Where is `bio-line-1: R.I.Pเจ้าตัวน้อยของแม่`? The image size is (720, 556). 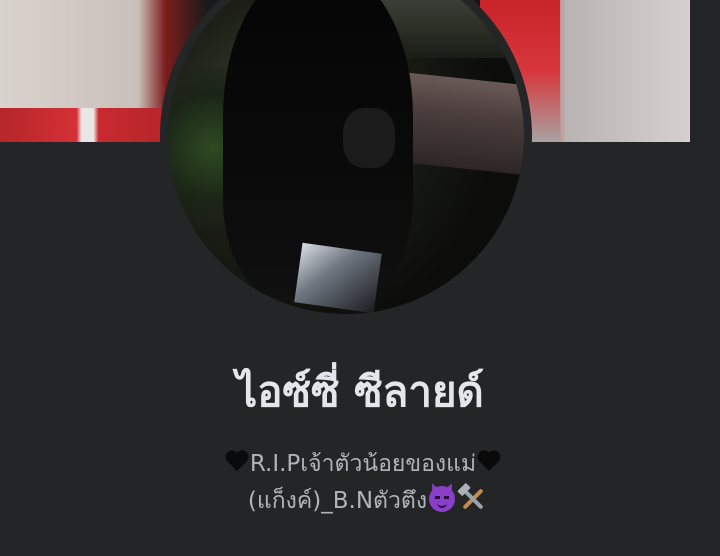
bio-line-1: R.I.Pเจ้าตัวน้อยของแม่ is located at coordinates (361, 464).